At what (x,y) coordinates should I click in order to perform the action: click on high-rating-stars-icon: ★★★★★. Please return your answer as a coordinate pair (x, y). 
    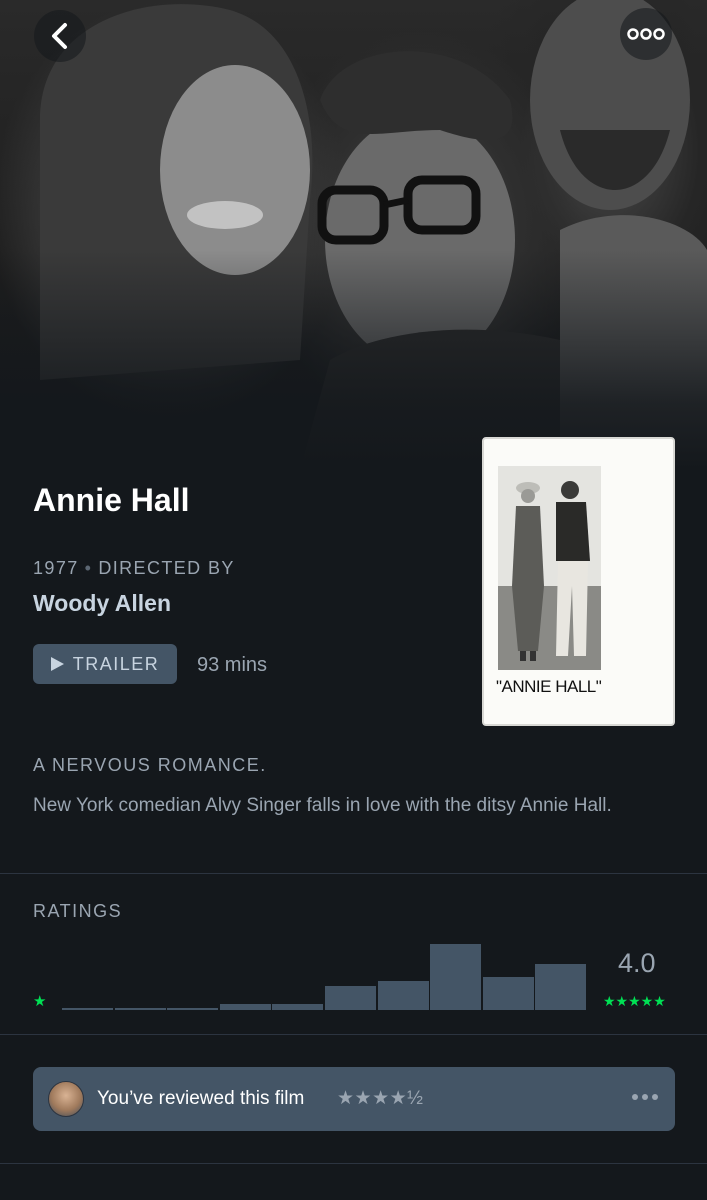
    Looking at the image, I should click on (634, 1001).